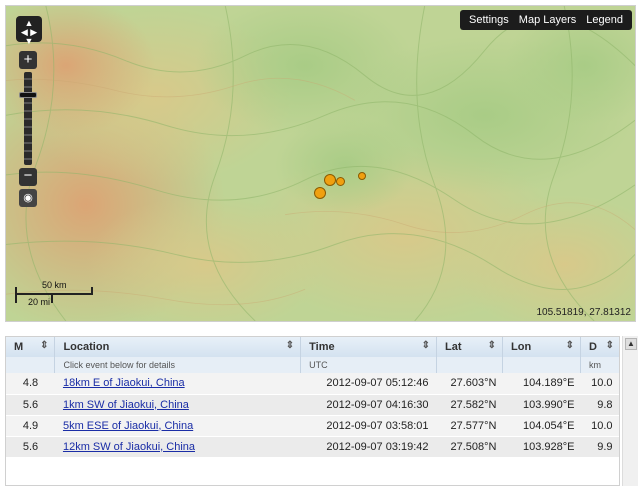  Describe the element at coordinates (30, 384) in the screenshot. I see `mag-cell: 4.8` at that location.